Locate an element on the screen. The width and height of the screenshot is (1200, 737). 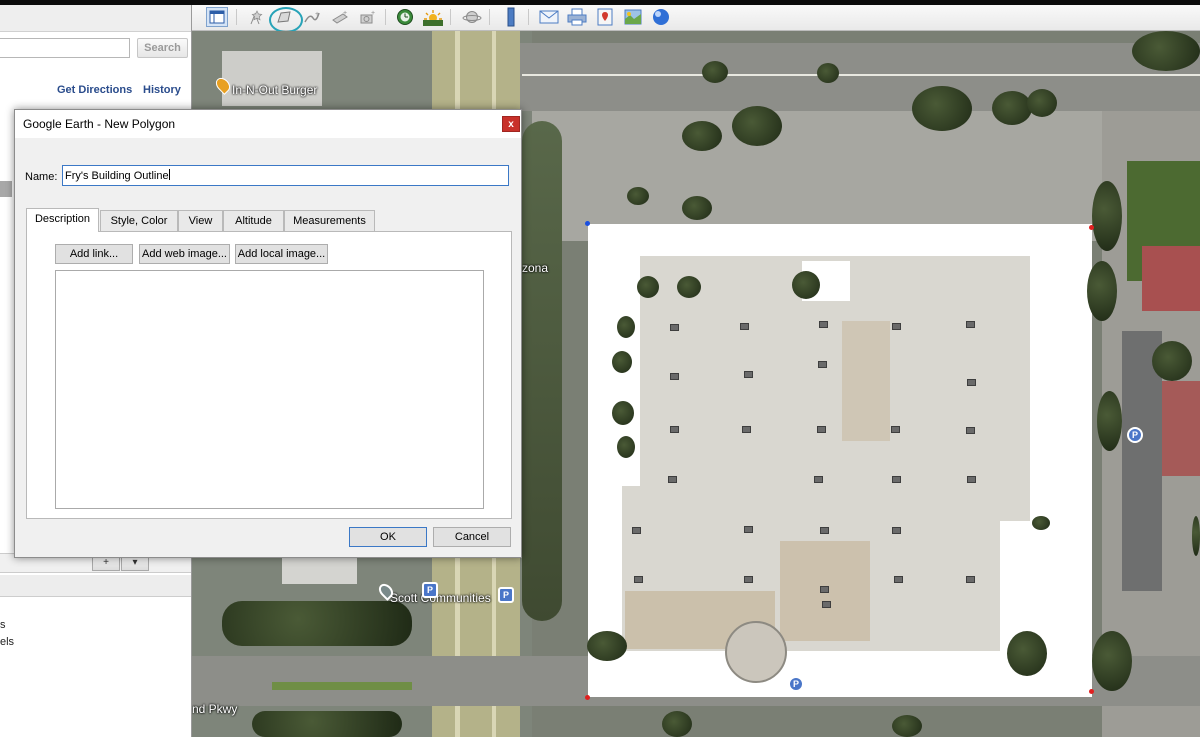
map-roof-red is located at coordinates (1181, 428).